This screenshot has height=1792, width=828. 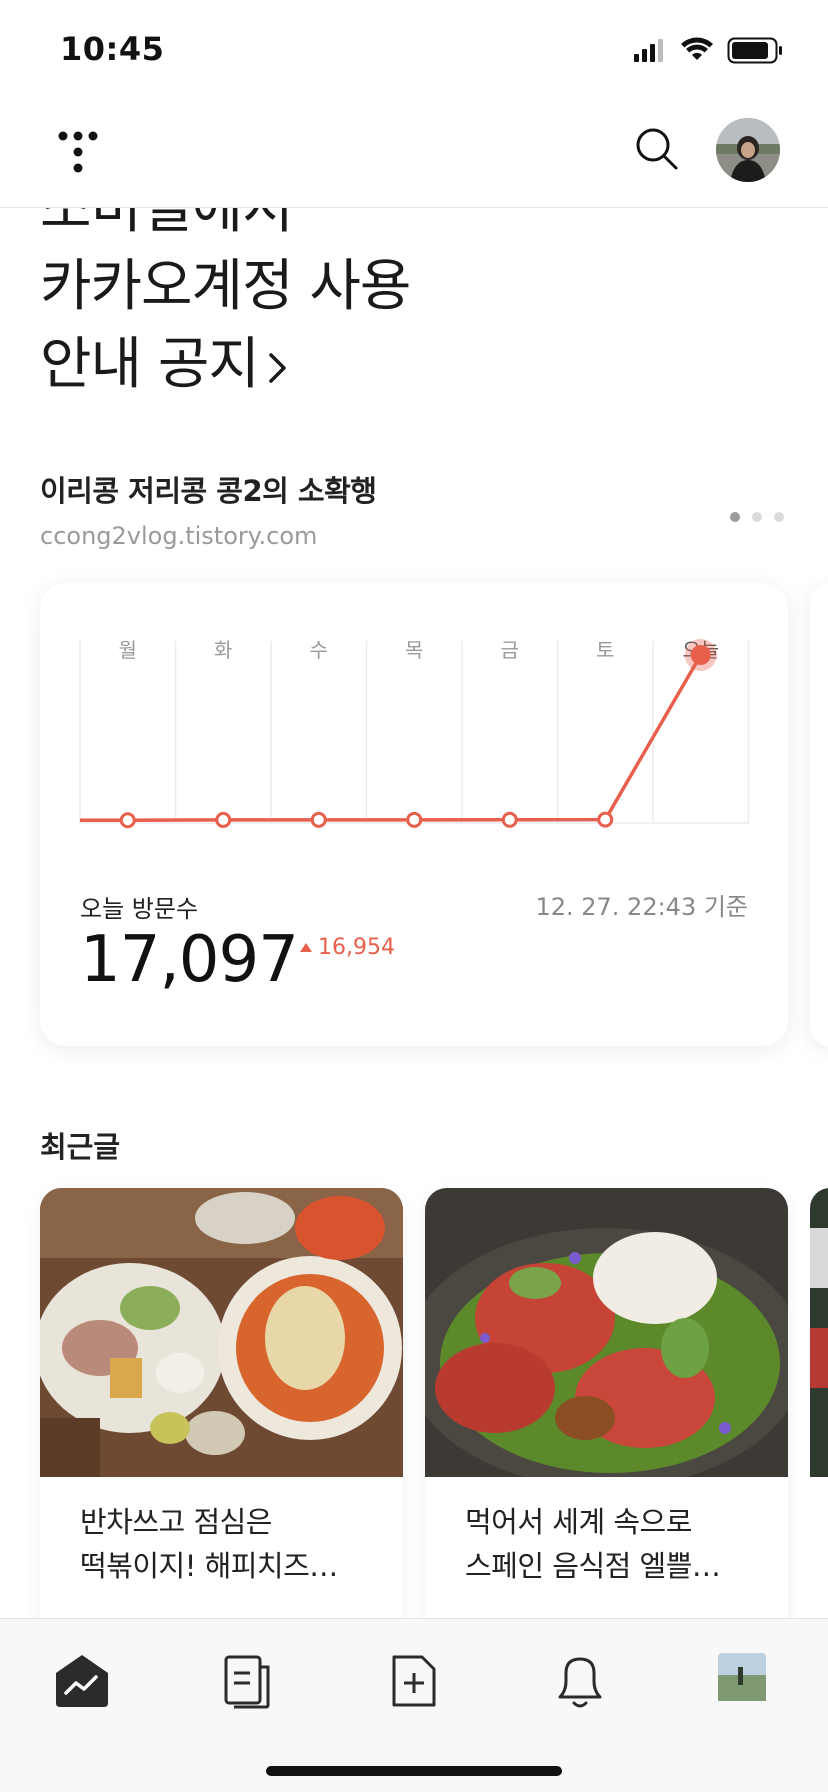 I want to click on status-time: 10:45, so click(x=112, y=49).